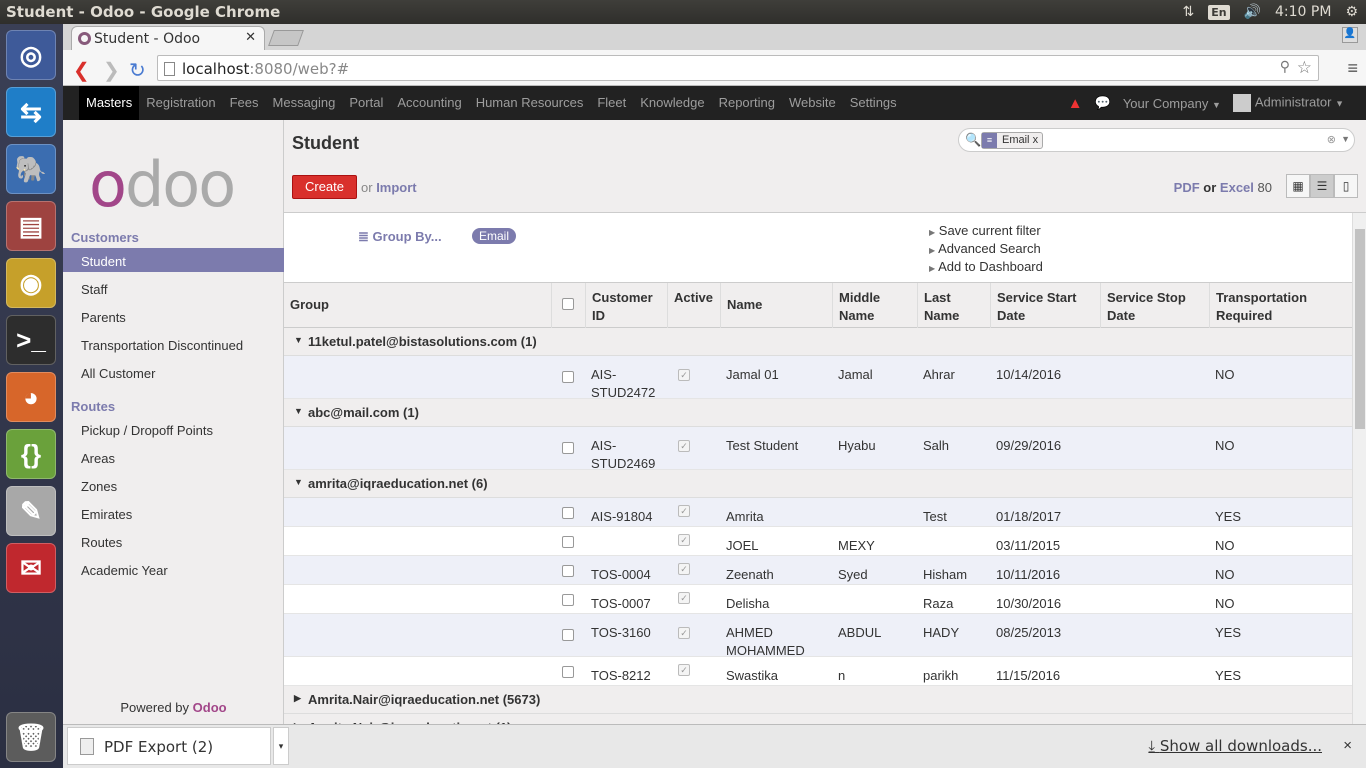  Describe the element at coordinates (812, 103) in the screenshot. I see `top-menu-website: Website` at that location.